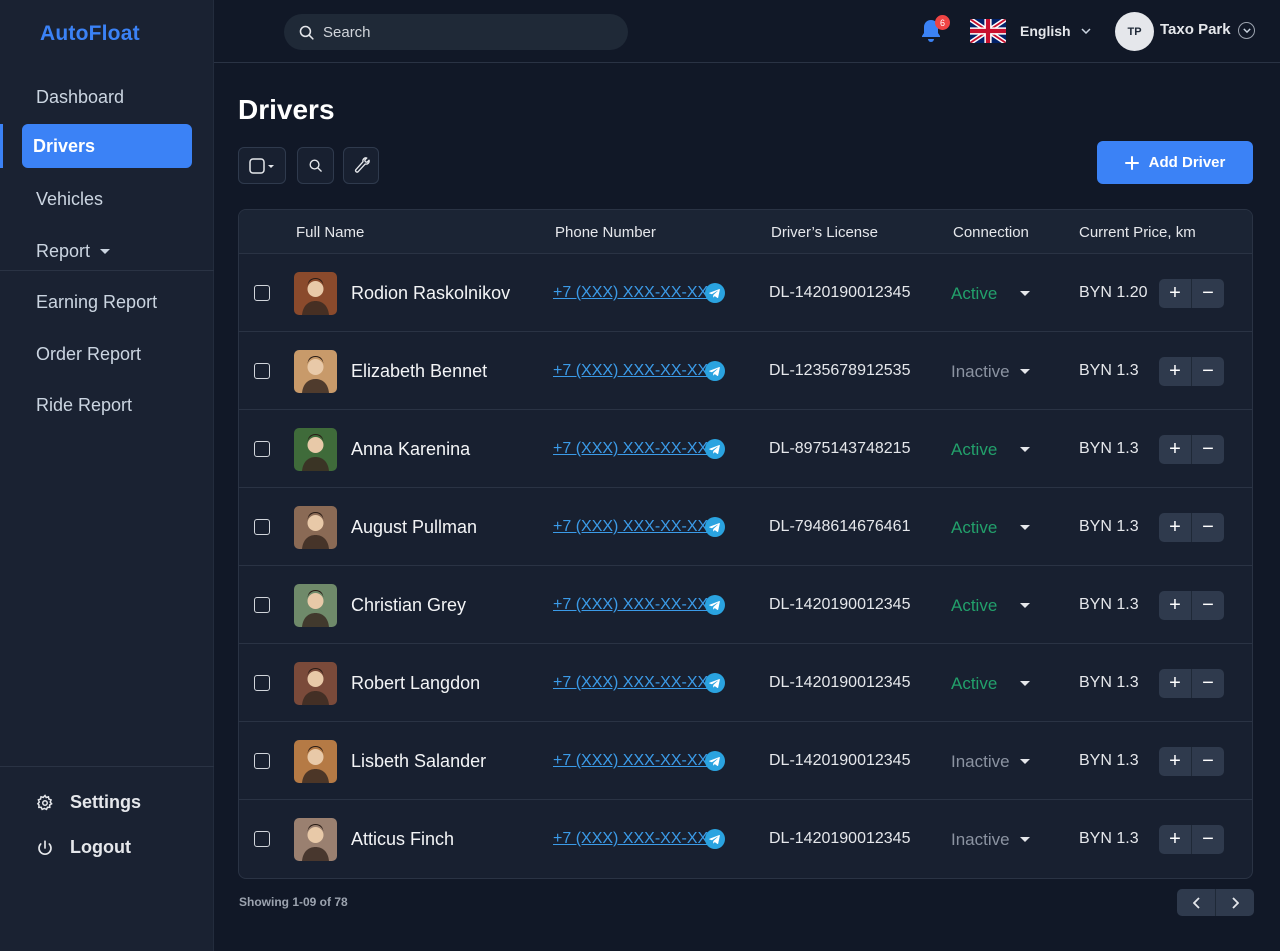 This screenshot has width=1280, height=951. What do you see at coordinates (1246, 30) in the screenshot?
I see `user-menu-button` at bounding box center [1246, 30].